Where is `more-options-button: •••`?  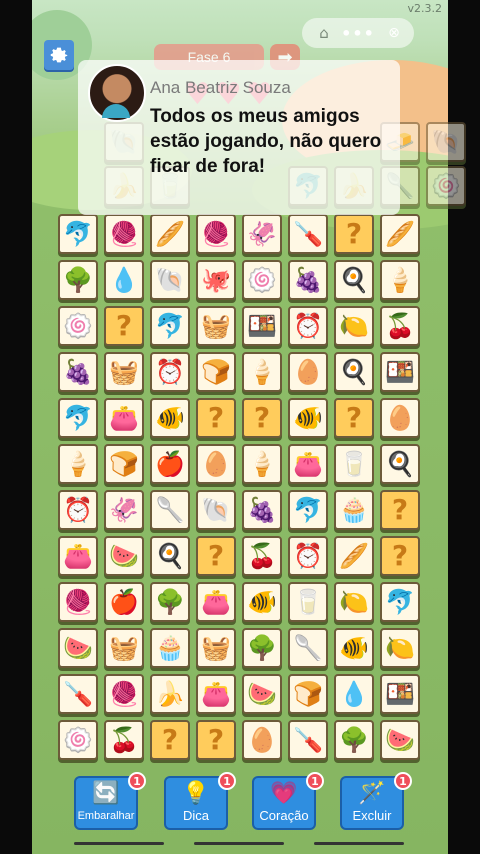 more-options-button: ••• is located at coordinates (358, 33).